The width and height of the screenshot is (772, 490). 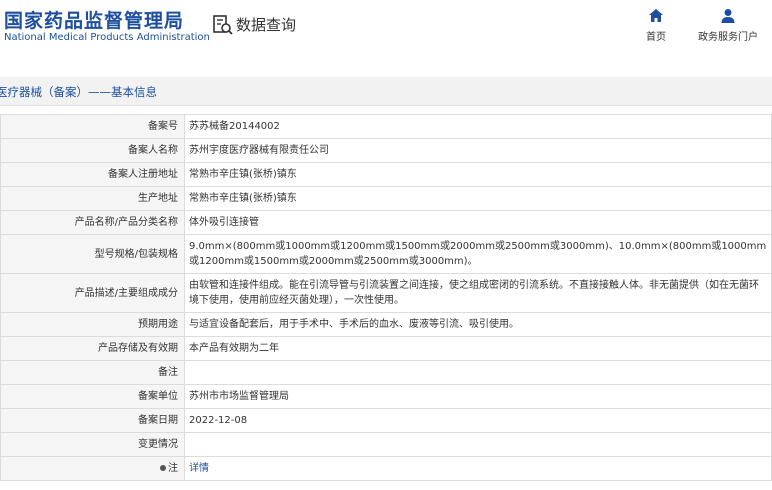 I want to click on table-row: 备案日期 2022-12-08, so click(x=386, y=420).